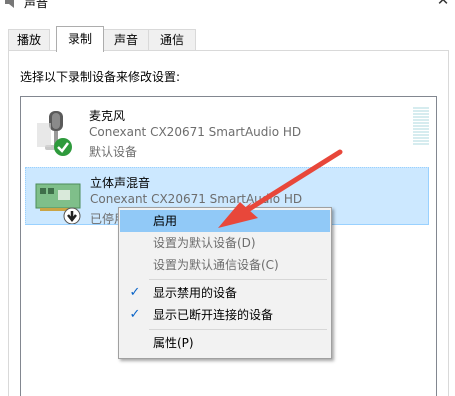  I want to click on menu-item-label: 设置为默认设备(D), so click(204, 243).